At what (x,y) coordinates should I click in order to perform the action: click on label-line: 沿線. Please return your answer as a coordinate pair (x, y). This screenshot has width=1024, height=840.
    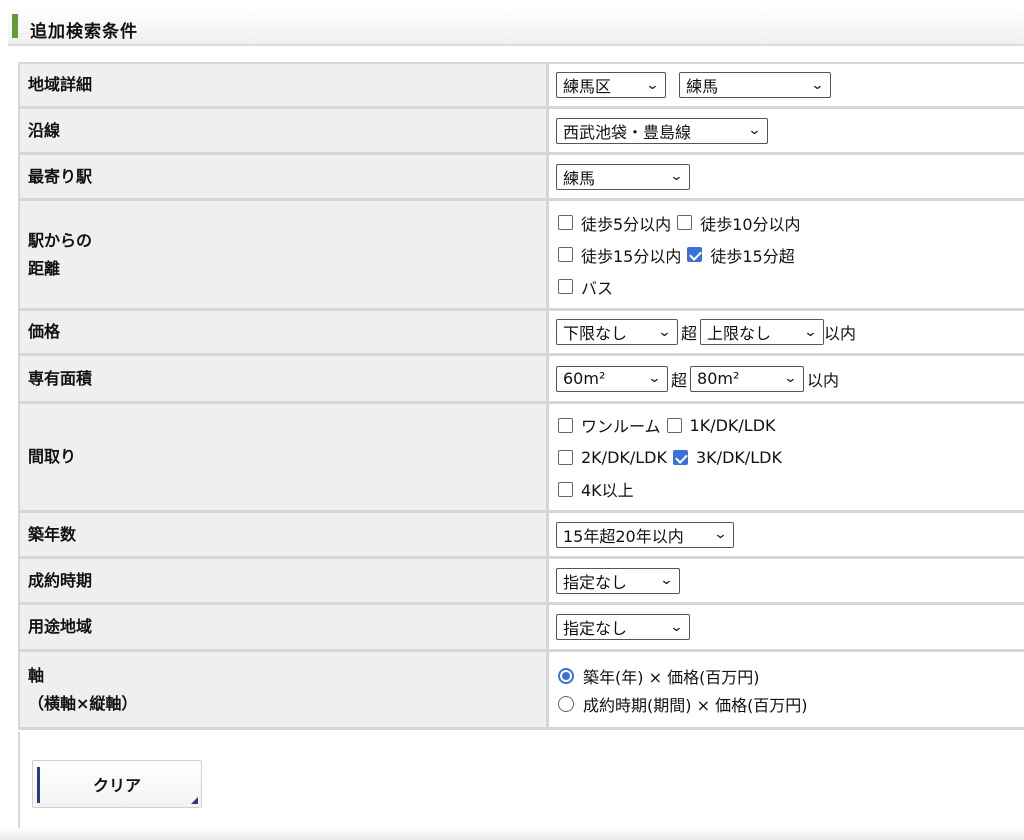
    Looking at the image, I should click on (283, 132).